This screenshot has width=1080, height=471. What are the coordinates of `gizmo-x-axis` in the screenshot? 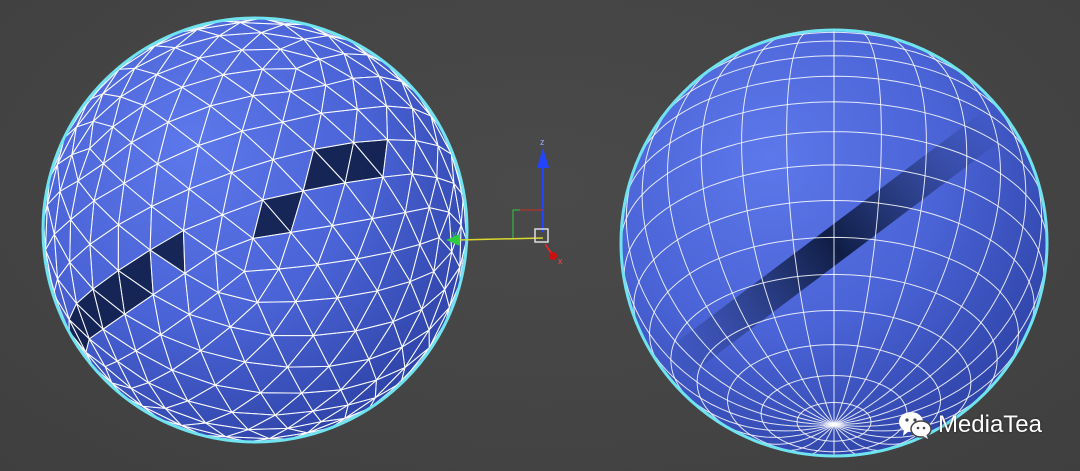 It's located at (548, 249).